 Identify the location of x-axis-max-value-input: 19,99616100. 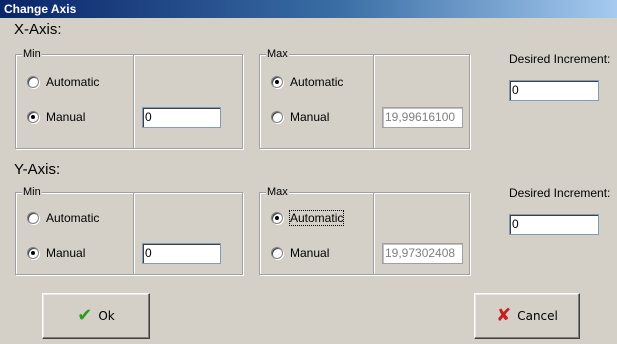
(422, 117).